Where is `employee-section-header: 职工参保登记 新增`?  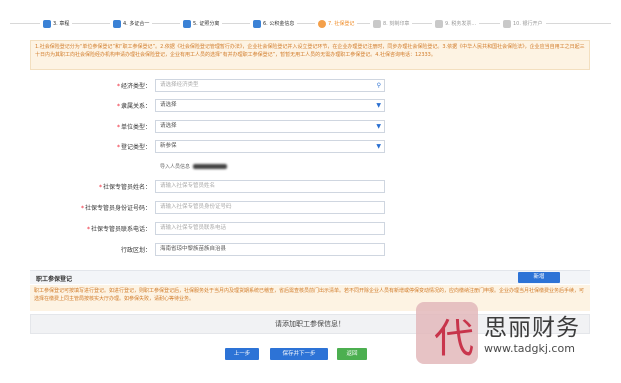
employee-section-header: 职工参保登记 新增 is located at coordinates (310, 277).